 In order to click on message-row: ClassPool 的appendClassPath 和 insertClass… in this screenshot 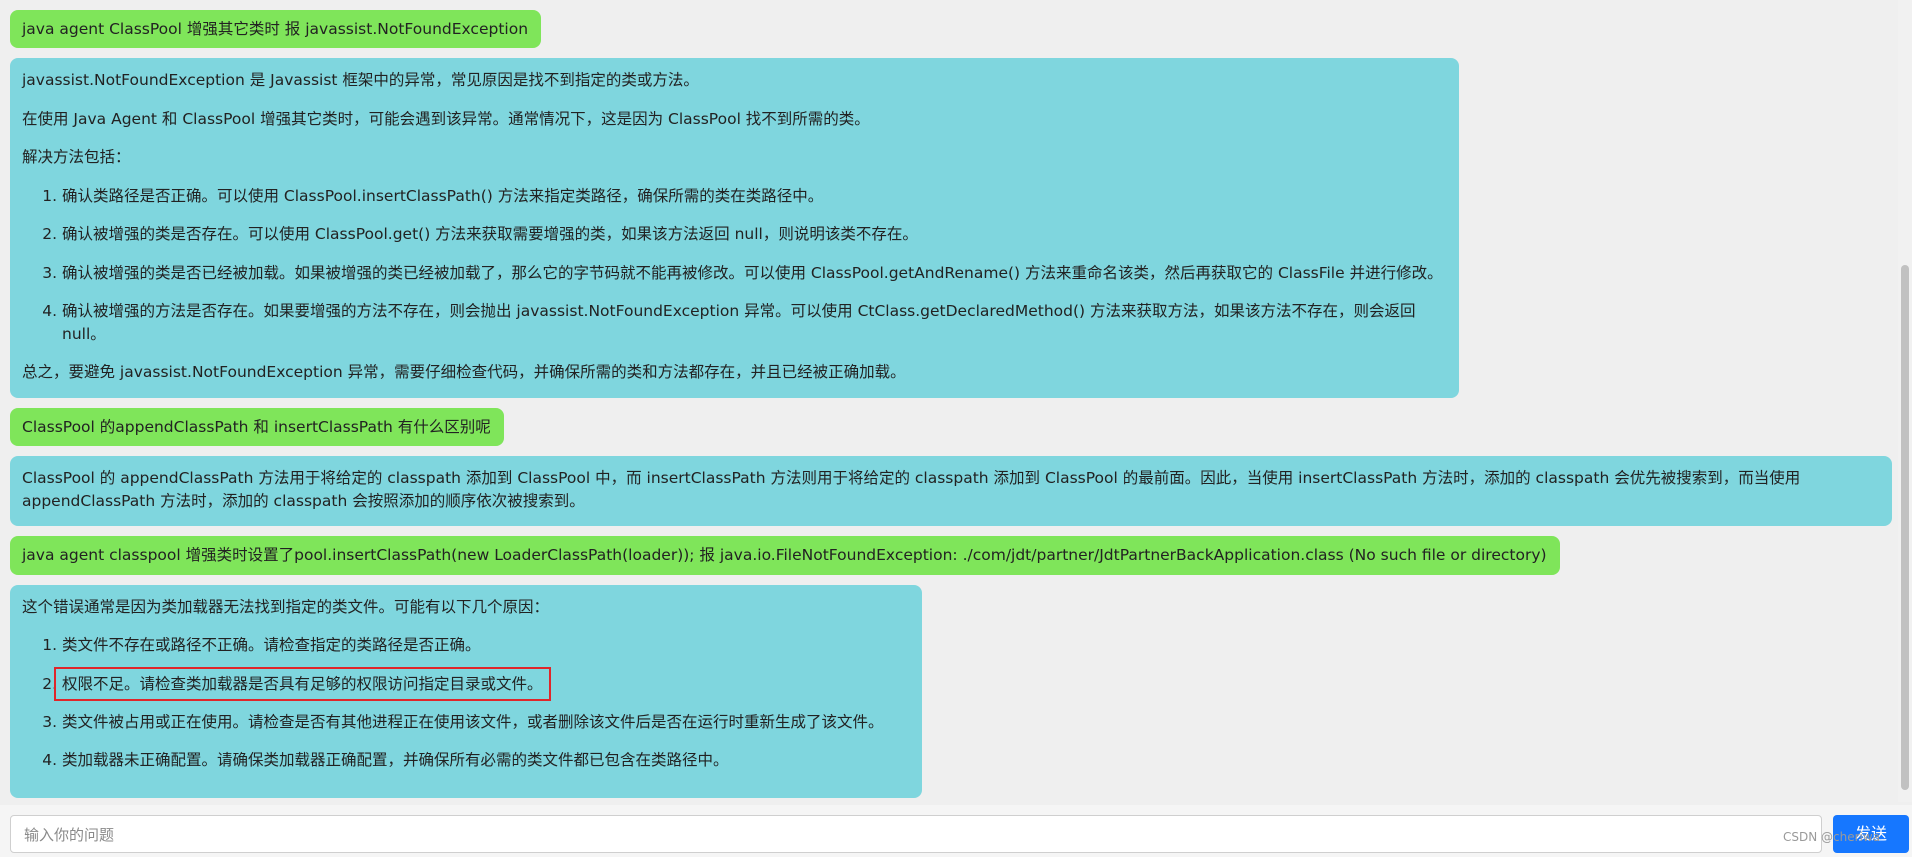, I will do `click(954, 431)`.